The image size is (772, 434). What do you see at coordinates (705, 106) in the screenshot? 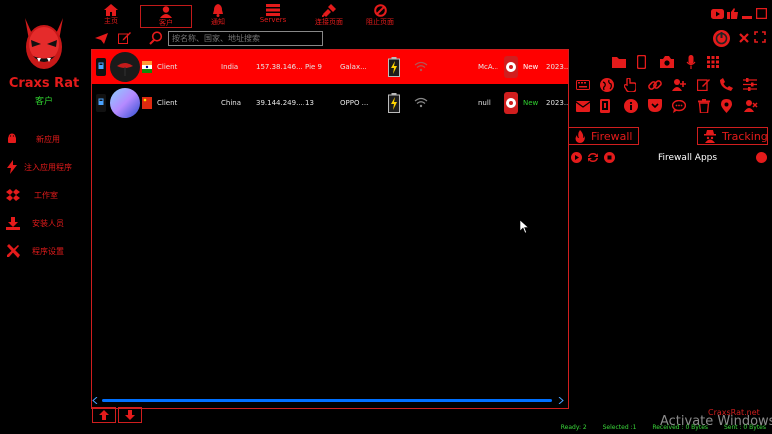
I see `trash-icon` at bounding box center [705, 106].